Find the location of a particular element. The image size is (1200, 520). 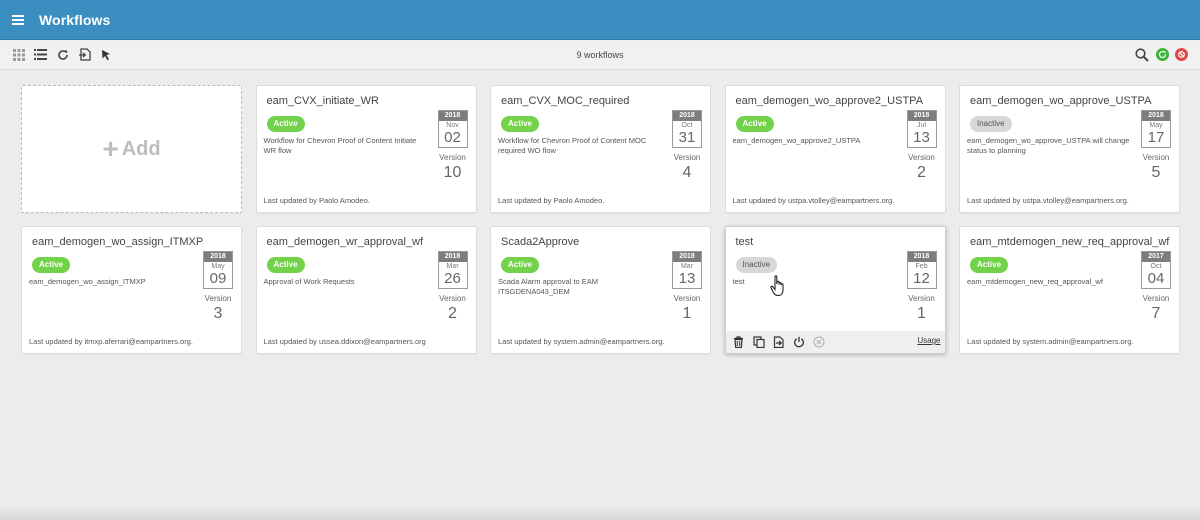

workflow-title: eam_mtdemogen_new_req_approval_wf is located at coordinates (1070, 242).